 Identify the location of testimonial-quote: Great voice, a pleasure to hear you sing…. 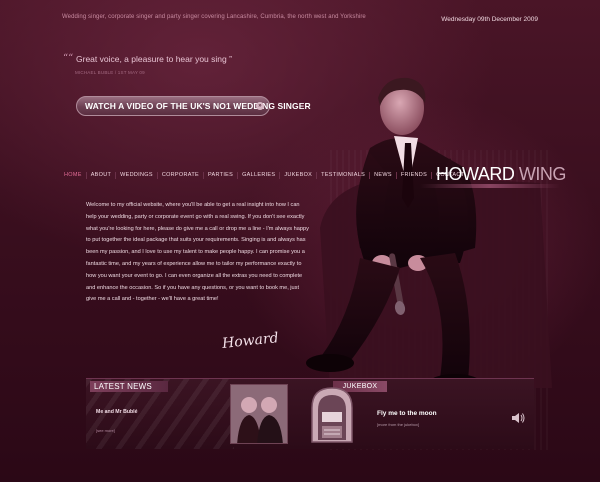
(154, 59).